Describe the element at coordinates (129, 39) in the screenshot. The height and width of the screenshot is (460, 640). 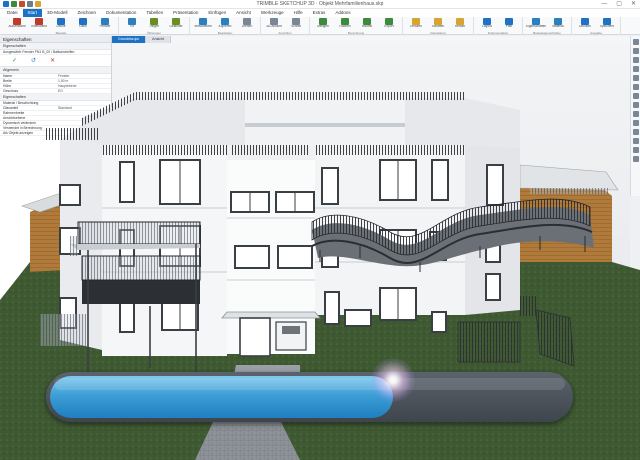
I see `document-tab: Grundriss.ipc` at that location.